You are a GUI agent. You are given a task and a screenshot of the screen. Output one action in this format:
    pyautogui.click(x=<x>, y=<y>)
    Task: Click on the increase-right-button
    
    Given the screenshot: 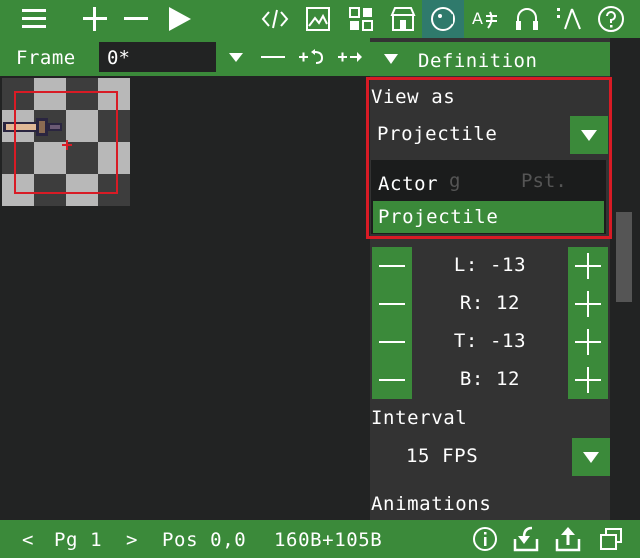 What is the action you would take?
    pyautogui.click(x=588, y=304)
    